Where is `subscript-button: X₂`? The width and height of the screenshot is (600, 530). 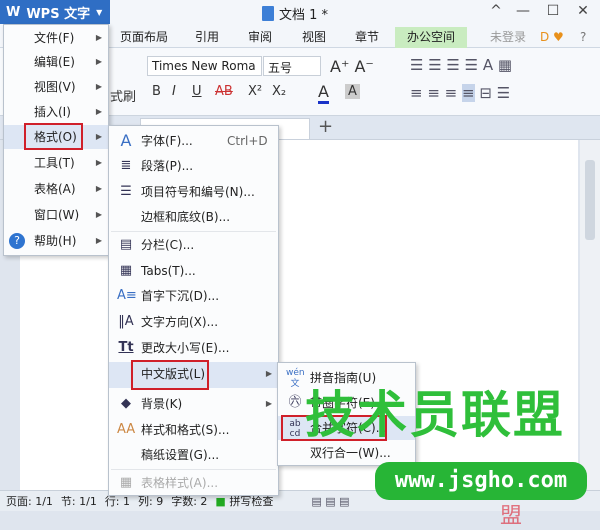 subscript-button: X₂ is located at coordinates (279, 91).